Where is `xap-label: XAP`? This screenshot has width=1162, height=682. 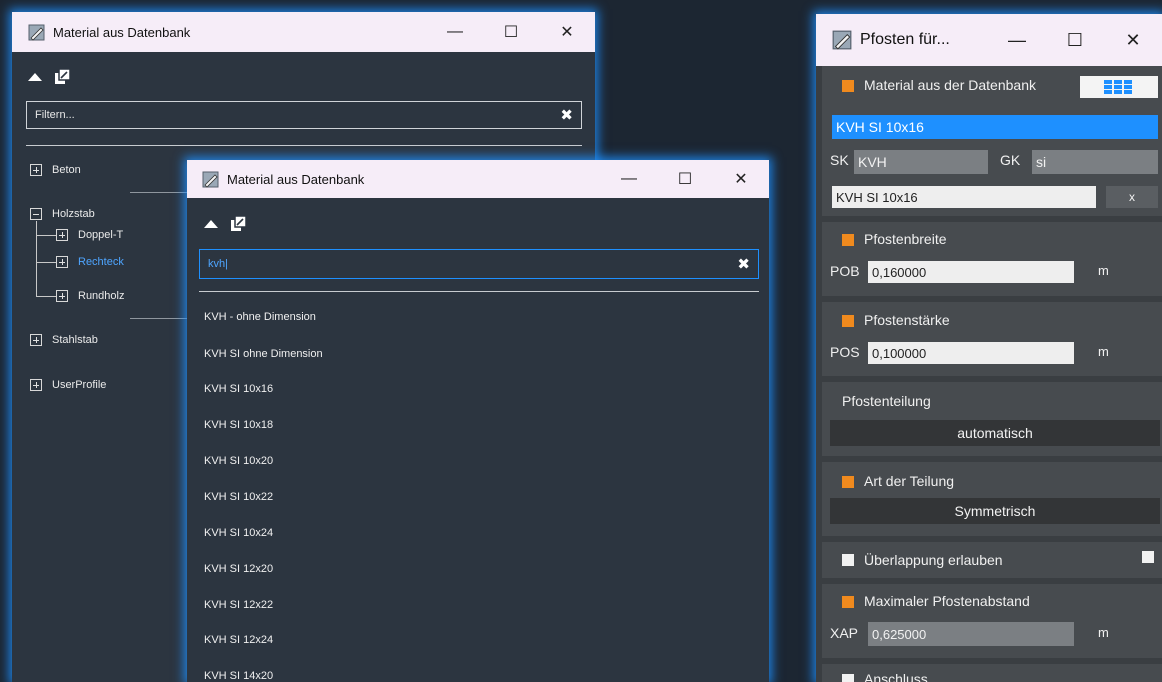
xap-label: XAP is located at coordinates (844, 633).